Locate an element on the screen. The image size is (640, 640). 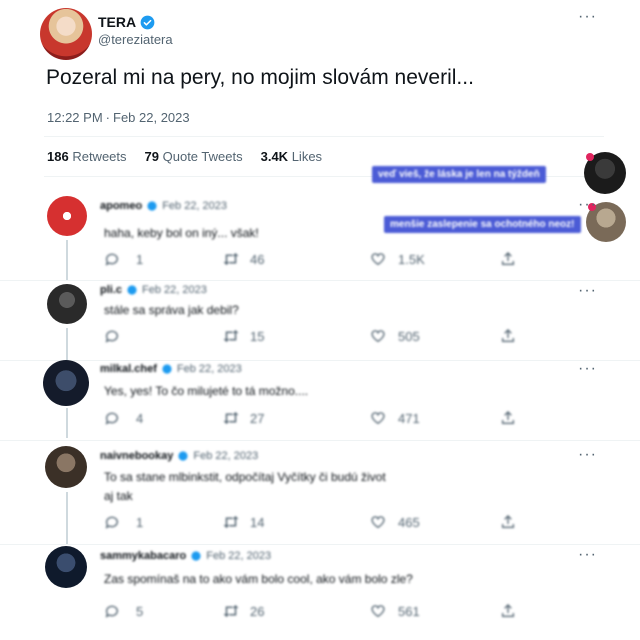
reply-text-line2: aj tak is located at coordinates (118, 496).